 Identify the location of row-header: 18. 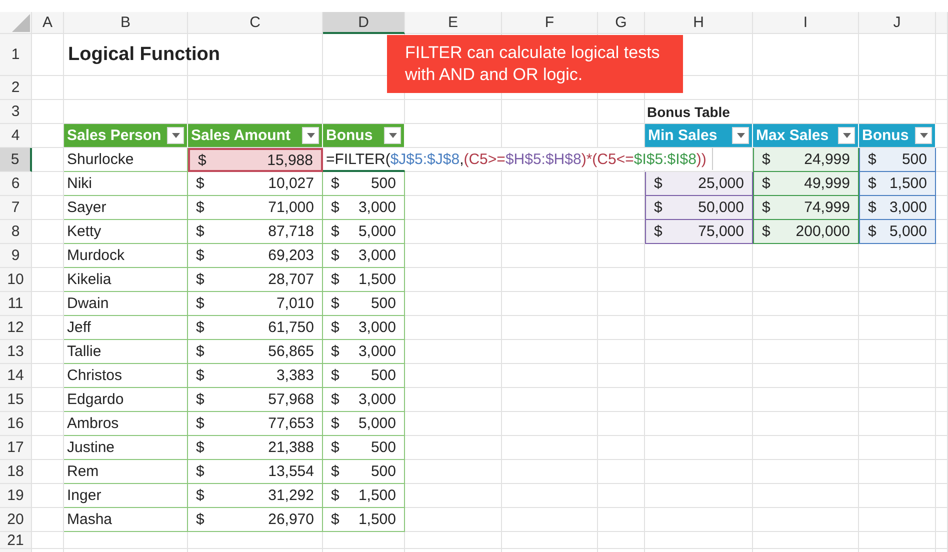
(16, 472).